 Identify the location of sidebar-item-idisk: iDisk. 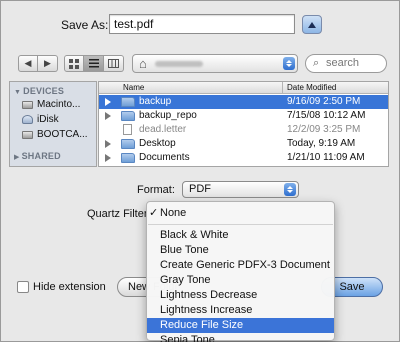
(40, 119).